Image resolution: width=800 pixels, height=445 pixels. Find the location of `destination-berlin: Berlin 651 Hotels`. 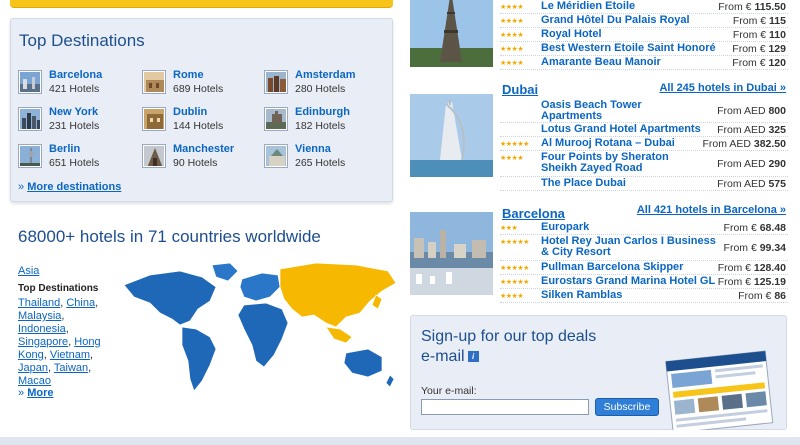

destination-berlin: Berlin 651 Hotels is located at coordinates (79, 158).